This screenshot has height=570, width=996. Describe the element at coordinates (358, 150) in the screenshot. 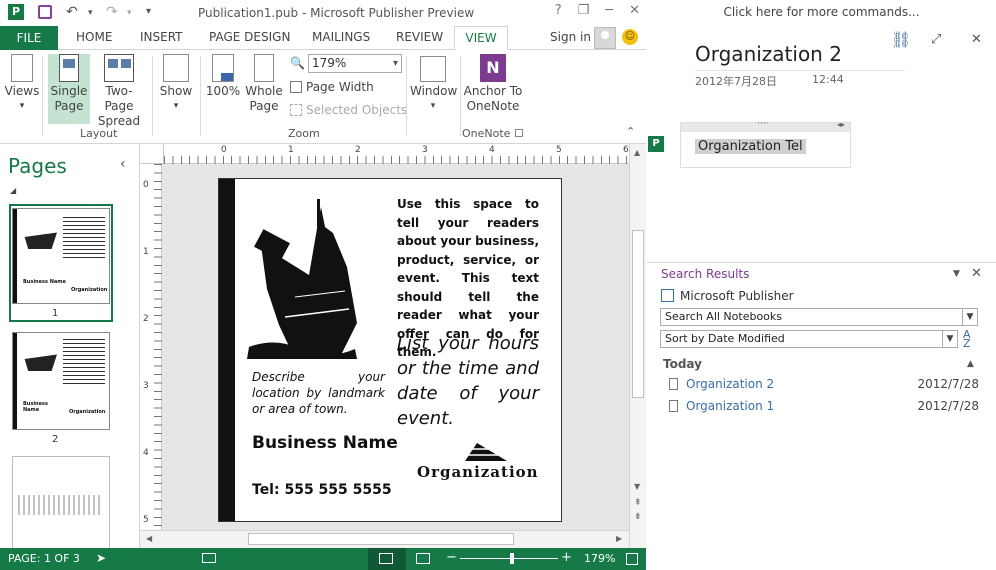

I see `hruler-2: 2` at that location.